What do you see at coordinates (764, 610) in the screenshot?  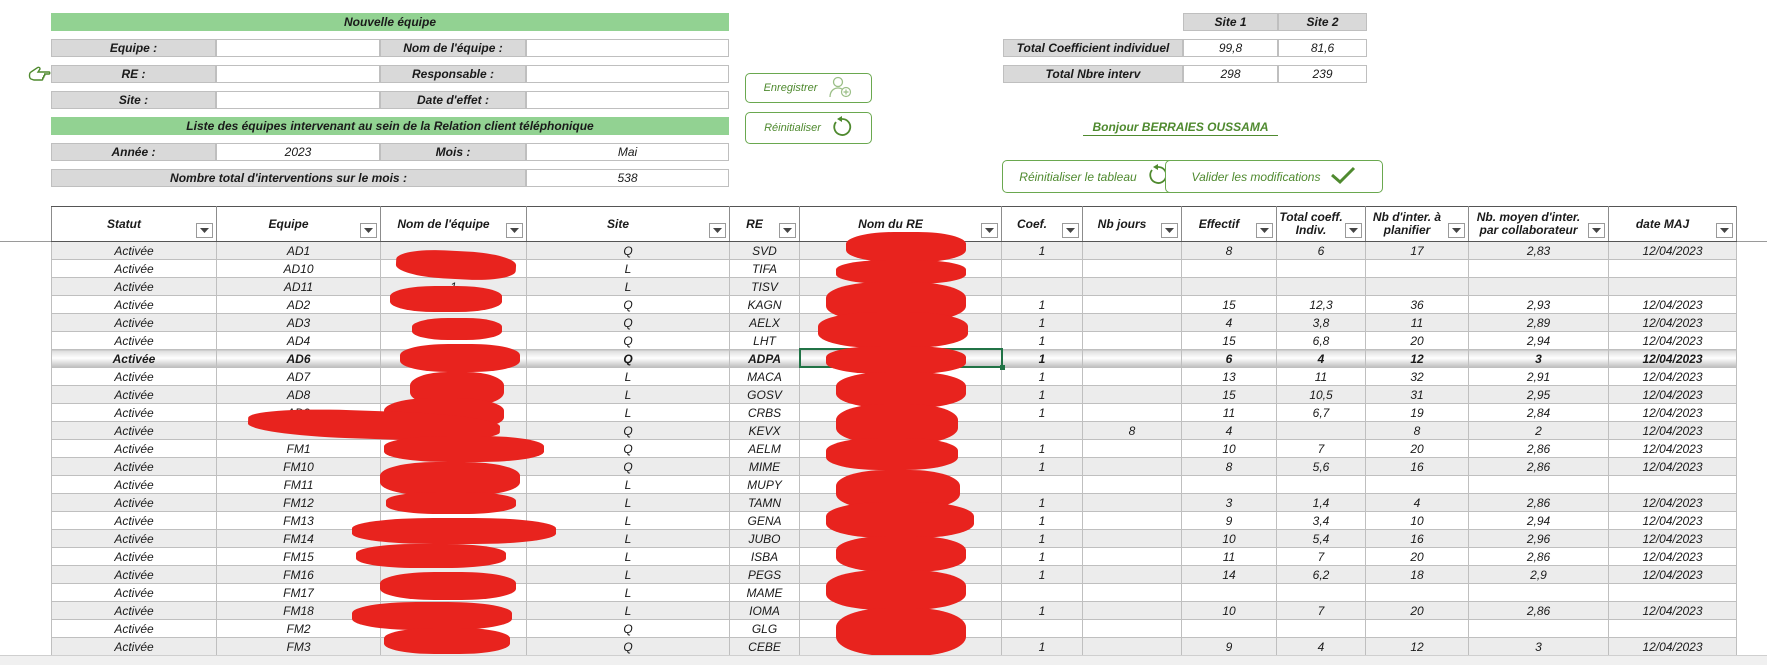 I see `table-cell: IOMA` at bounding box center [764, 610].